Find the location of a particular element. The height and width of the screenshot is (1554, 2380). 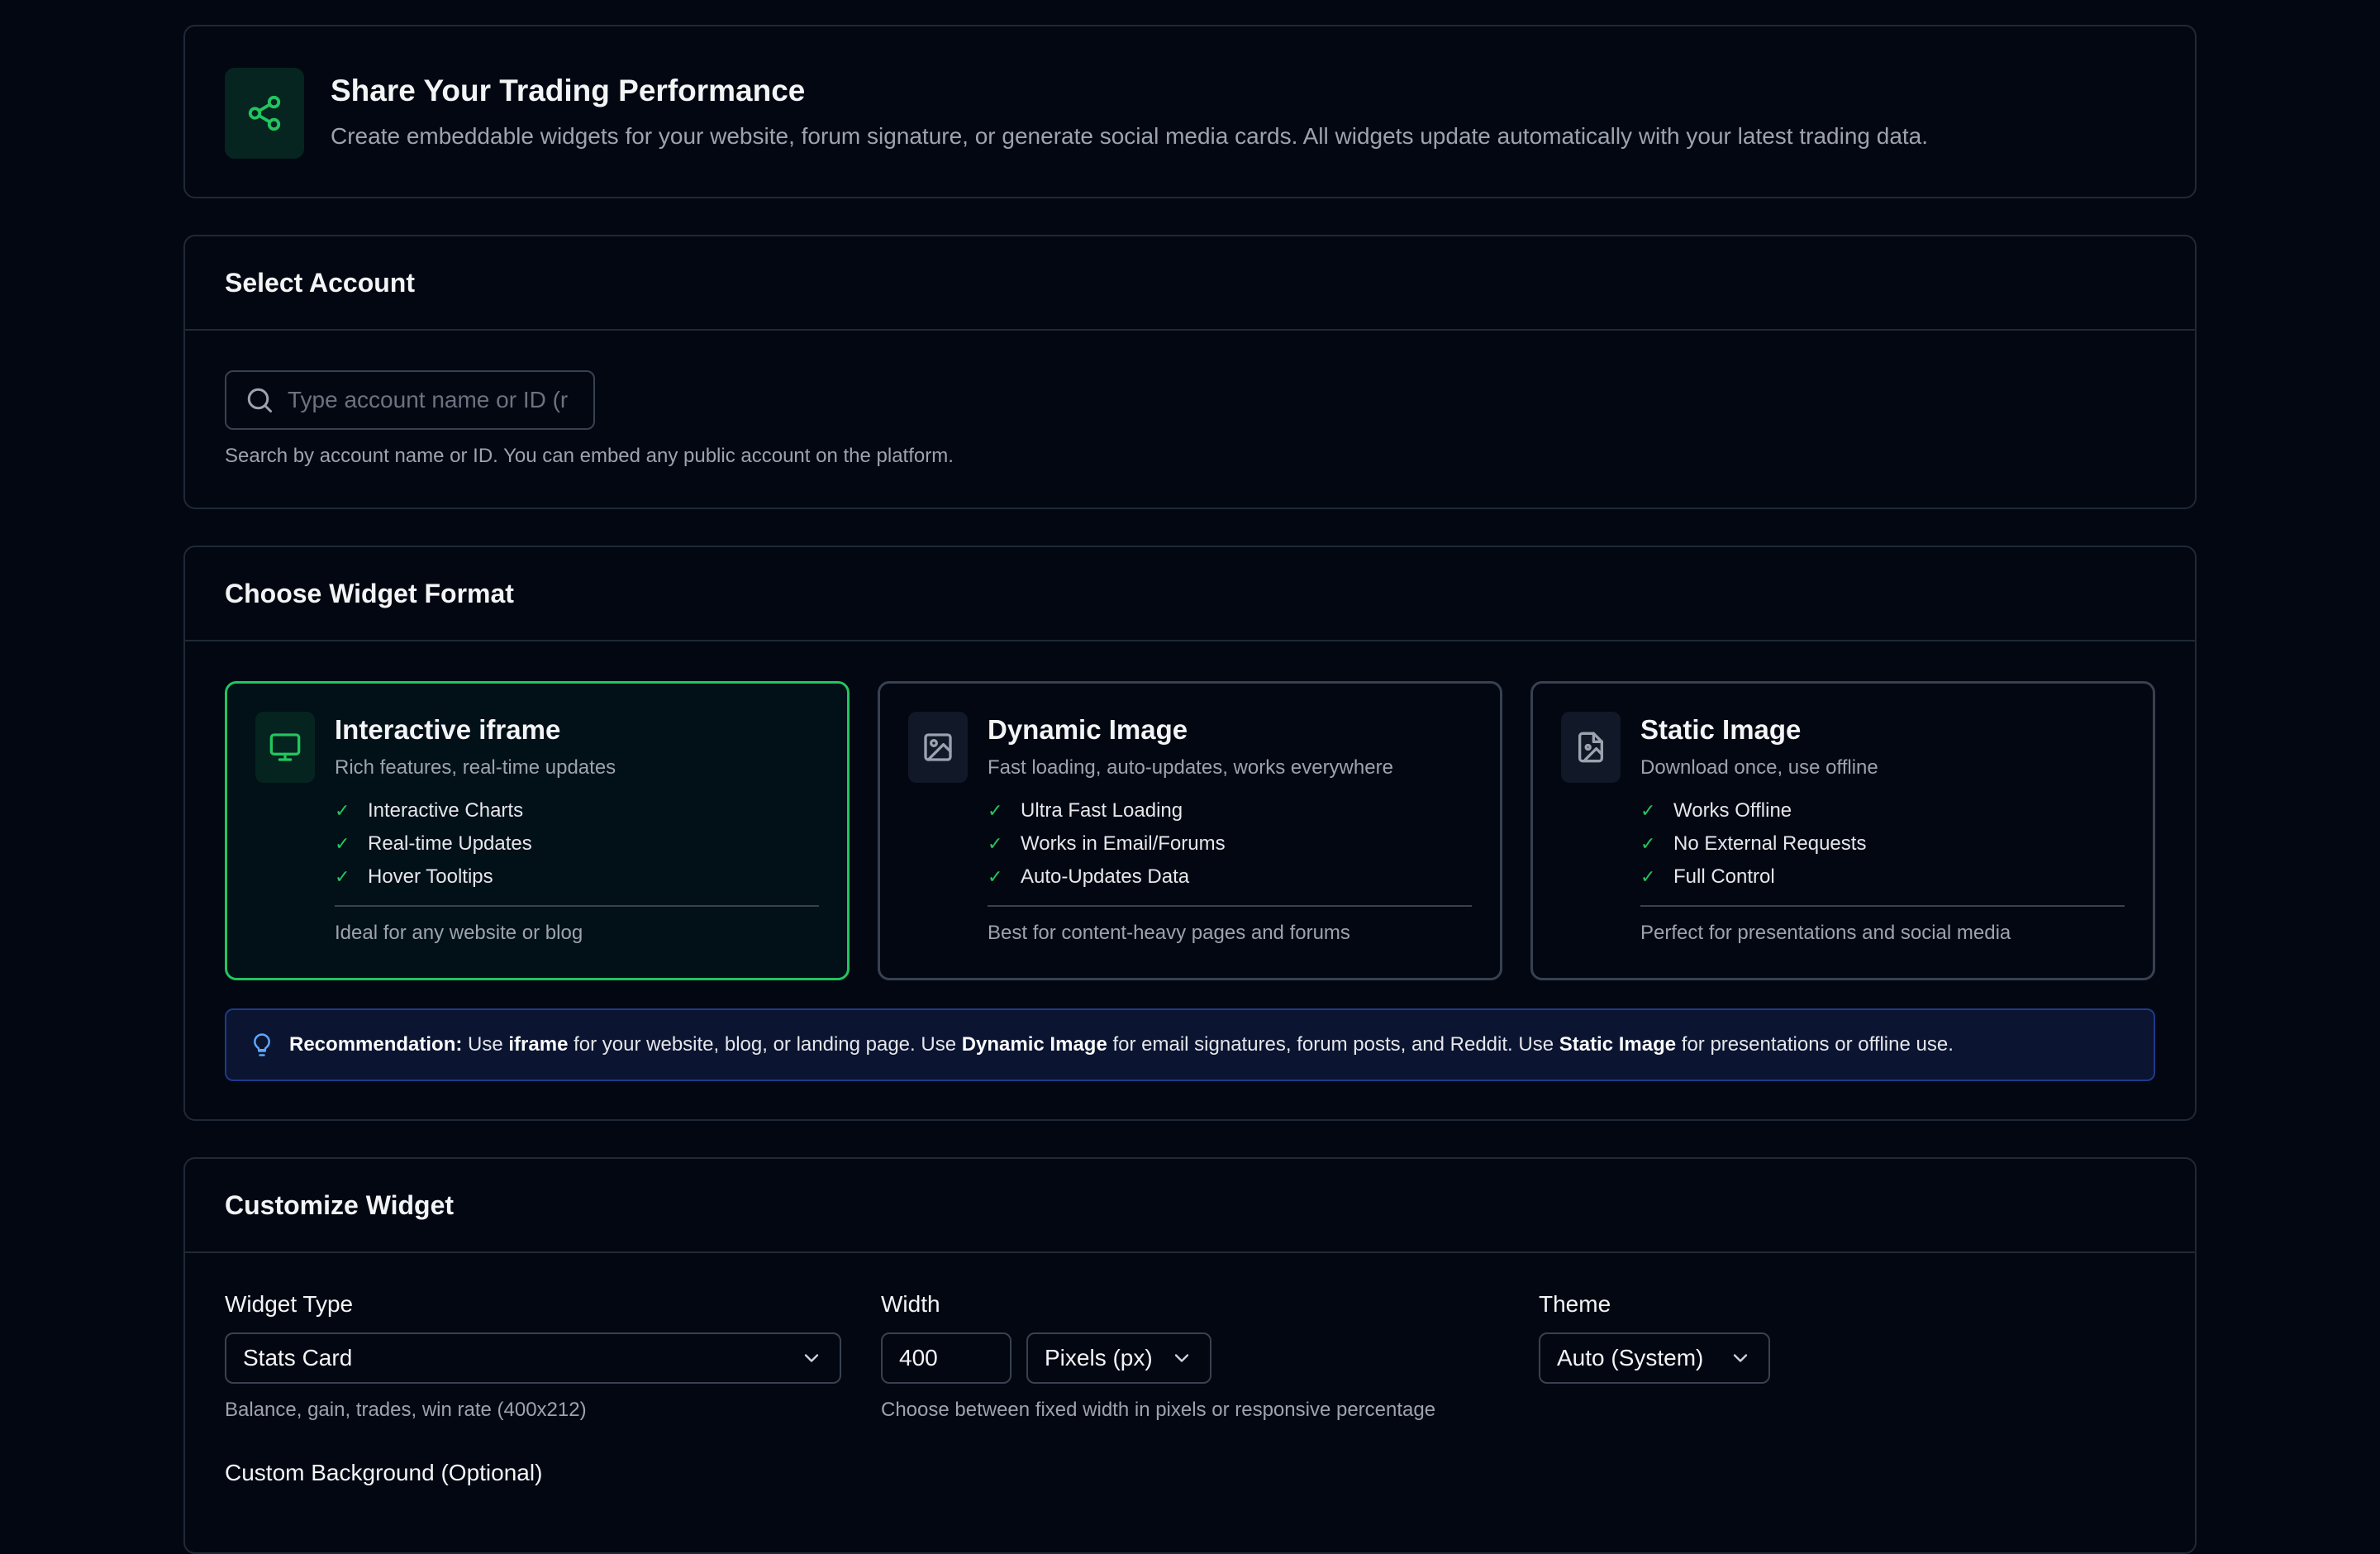

select-account-title: Select Account is located at coordinates (320, 282).